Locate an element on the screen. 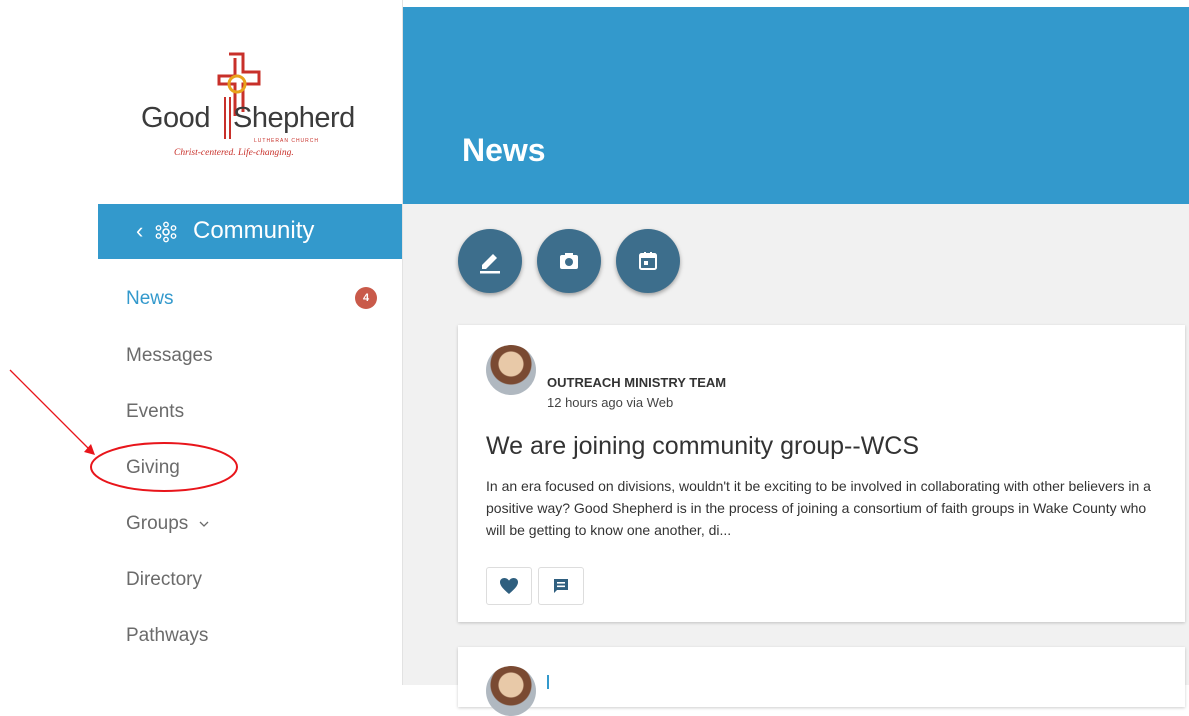  sidebar-item-directory: Directory is located at coordinates (164, 580).